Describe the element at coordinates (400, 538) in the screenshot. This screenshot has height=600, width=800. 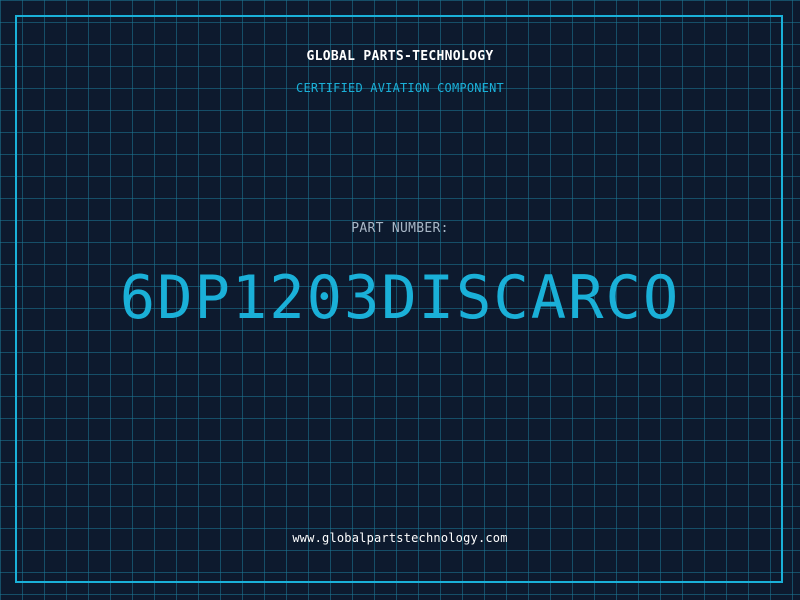
I see `website-link: www.globalpartstechnology.com` at that location.